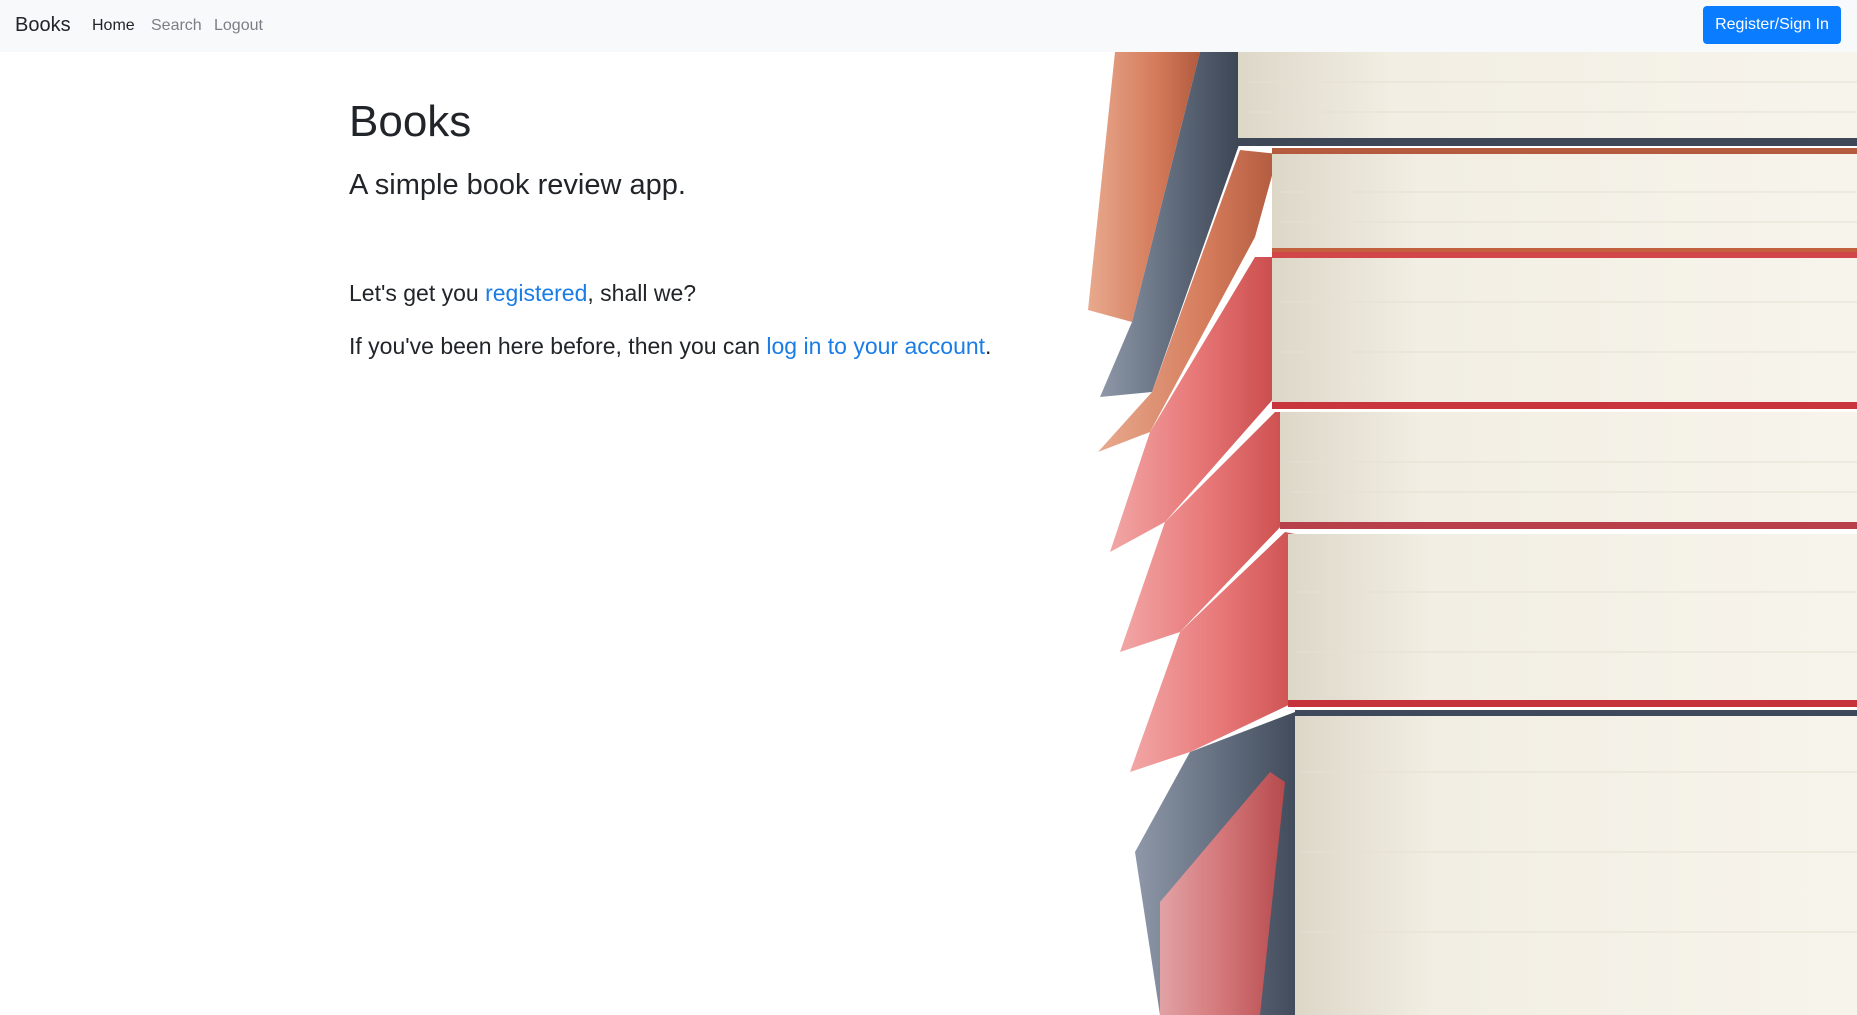  What do you see at coordinates (988, 346) in the screenshot?
I see `login-text-after: .` at bounding box center [988, 346].